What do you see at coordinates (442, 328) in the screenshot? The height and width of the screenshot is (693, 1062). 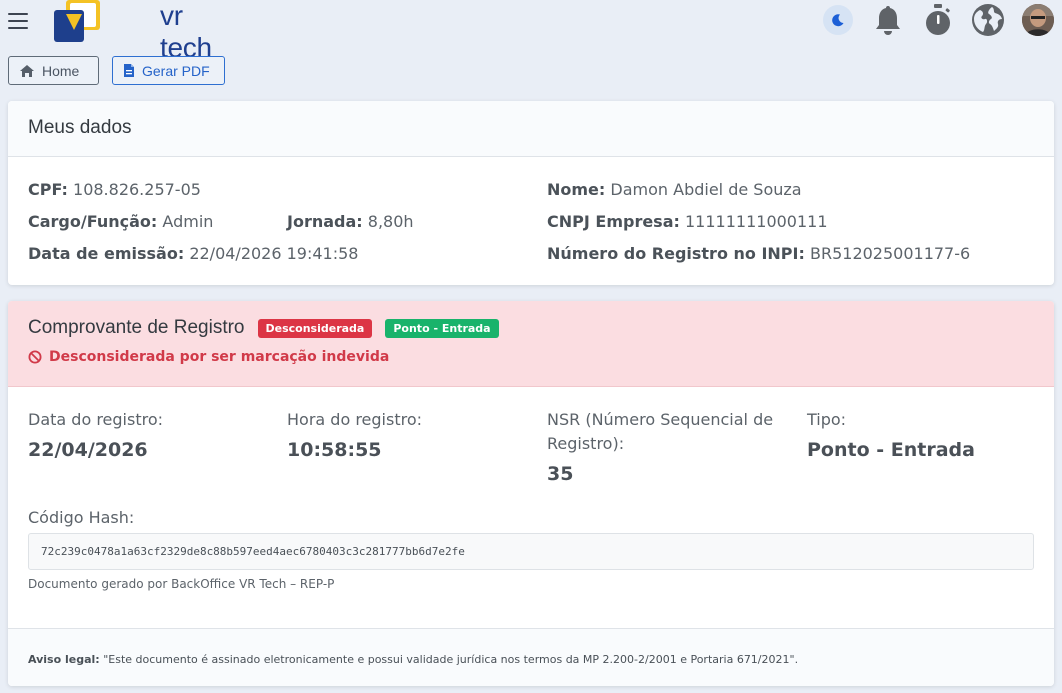 I see `tipo-badge: Ponto - Entrada` at bounding box center [442, 328].